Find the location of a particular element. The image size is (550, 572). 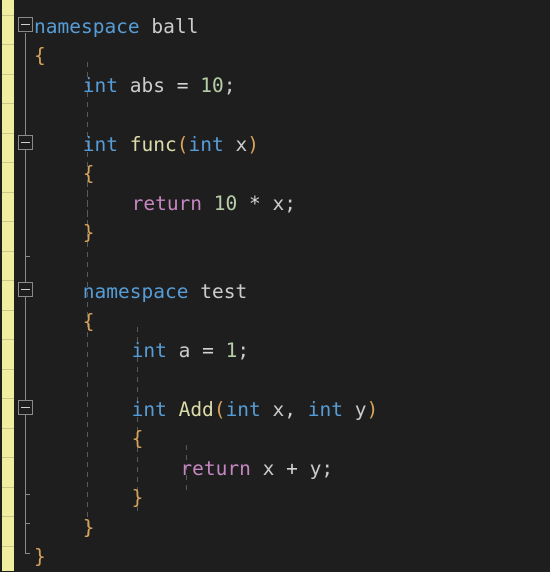

code-token-identifier: abs is located at coordinates (147, 85).